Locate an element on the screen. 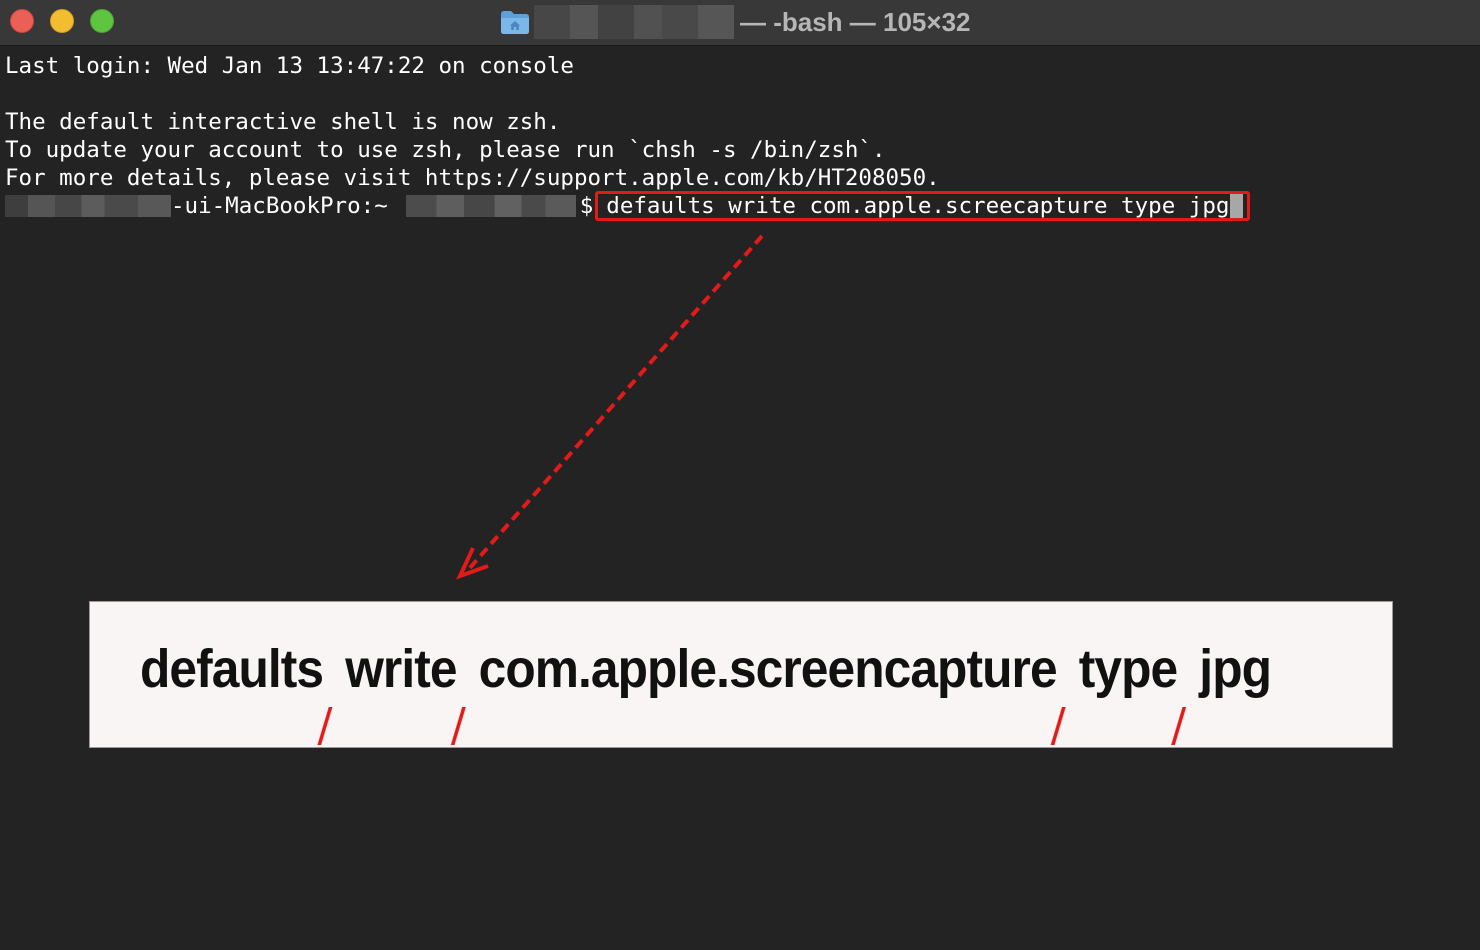 This screenshot has width=1480, height=950. window-title-text: — -bash — 105×32 is located at coordinates (855, 21).